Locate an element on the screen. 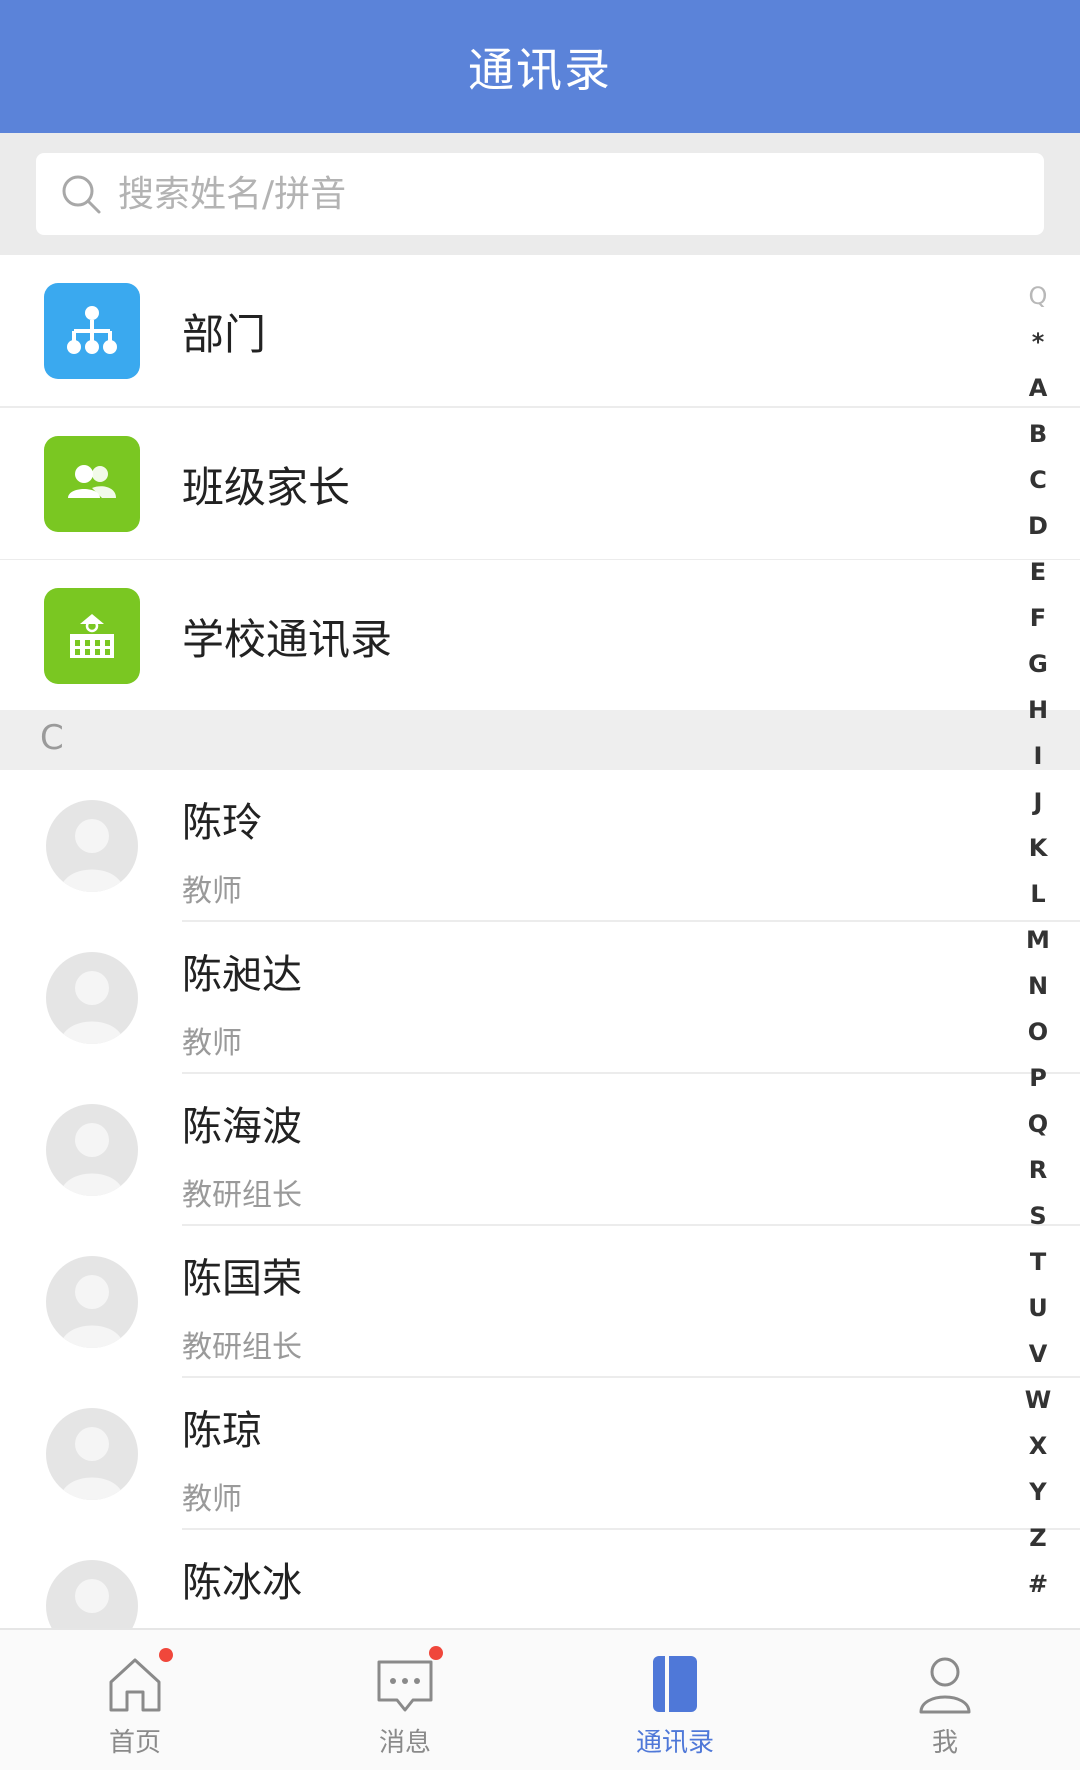 This screenshot has height=1770, width=1080. menu-item-label: 学校通讯录 is located at coordinates (287, 639).